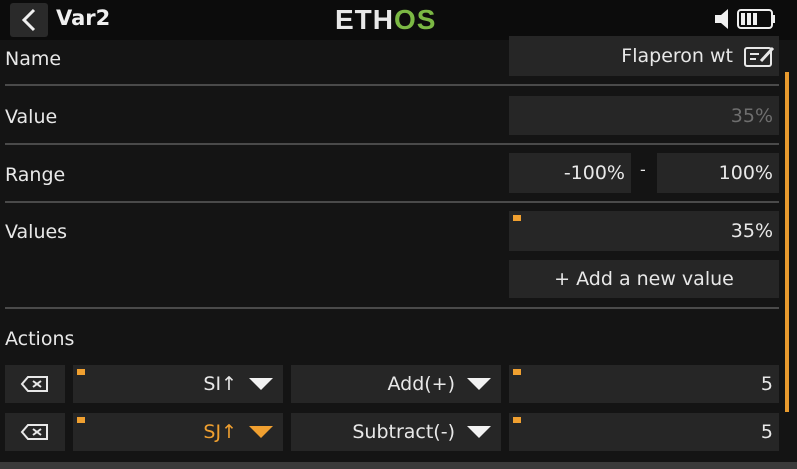 This screenshot has width=797, height=469. I want to click on logo-prefix: ETH, so click(364, 19).